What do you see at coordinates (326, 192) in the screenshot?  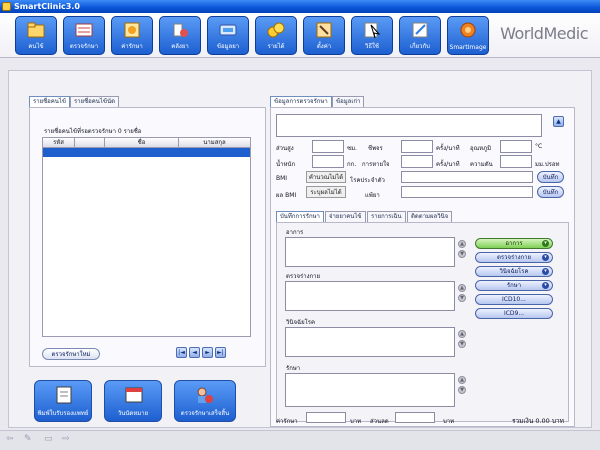 I see `bmi-result-button: ระบุผลไม่ได้` at bounding box center [326, 192].